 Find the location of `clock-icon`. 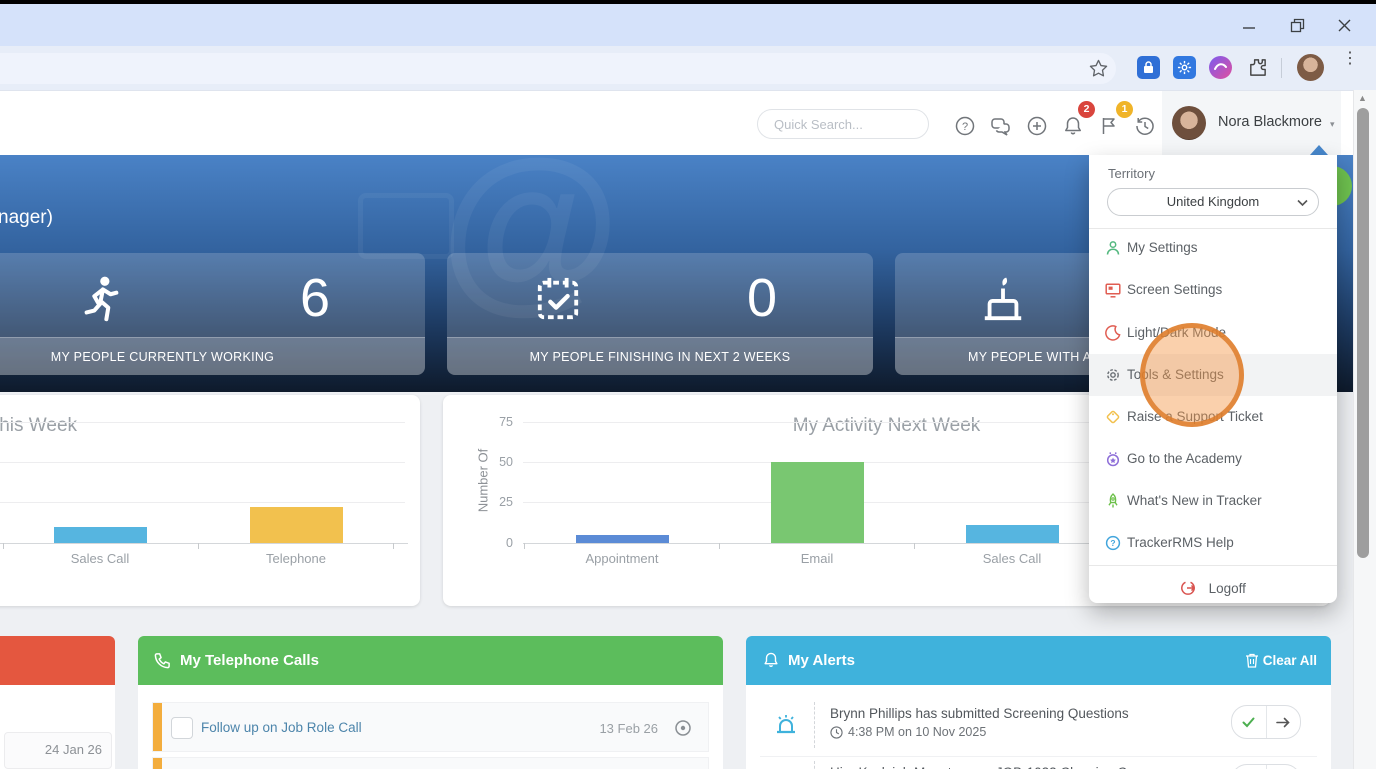

clock-icon is located at coordinates (836, 732).